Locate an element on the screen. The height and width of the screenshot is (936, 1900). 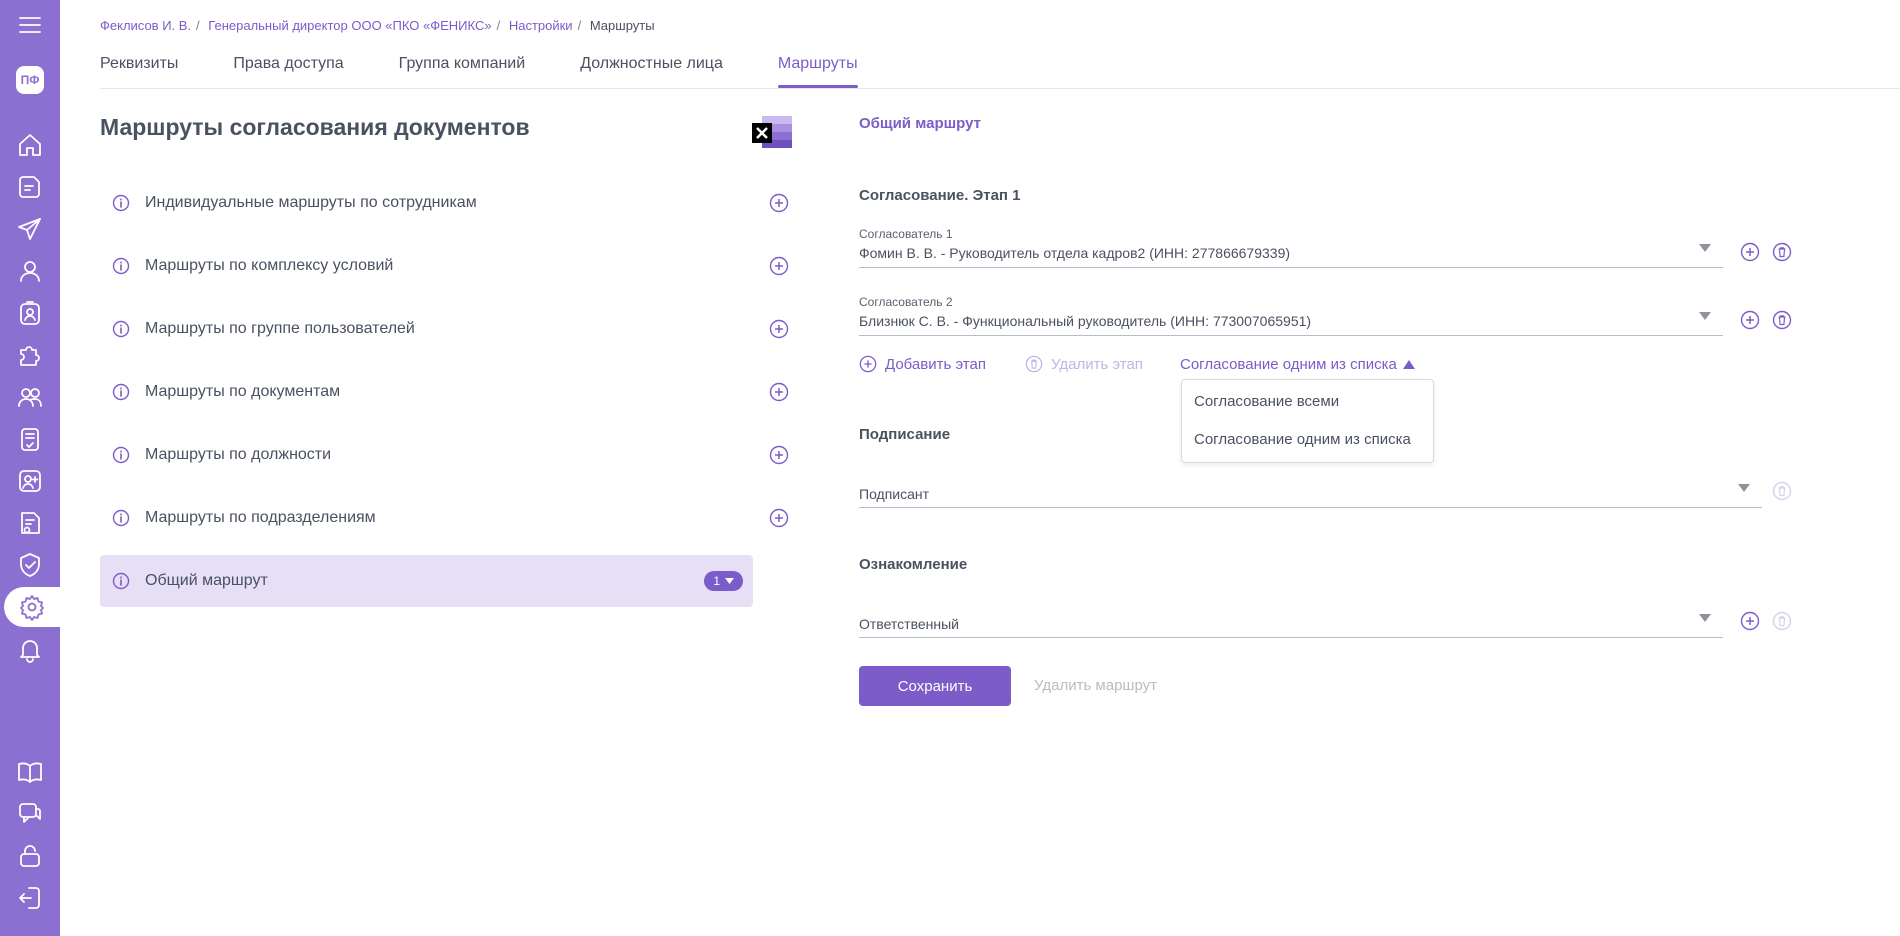
route-label: Маршруты по подразделениям is located at coordinates (260, 517).